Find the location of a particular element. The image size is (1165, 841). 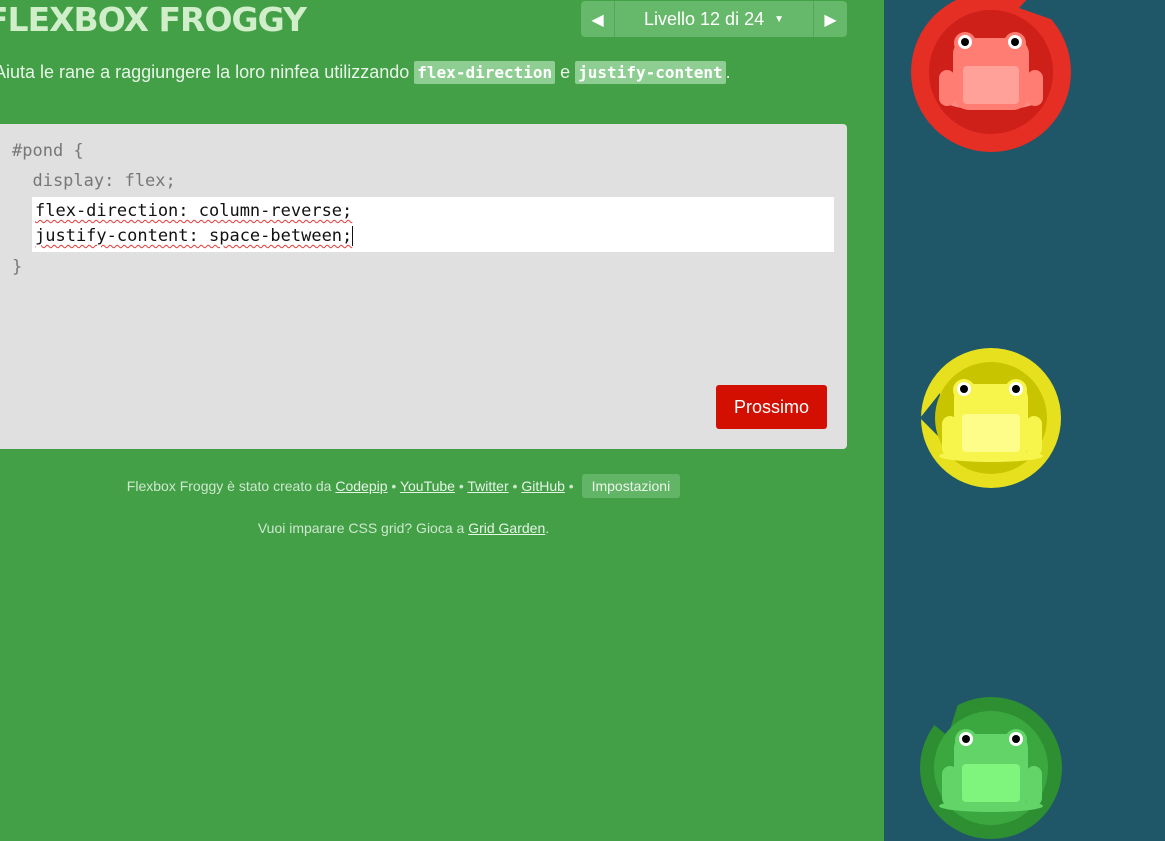

text-cursor is located at coordinates (353, 236).